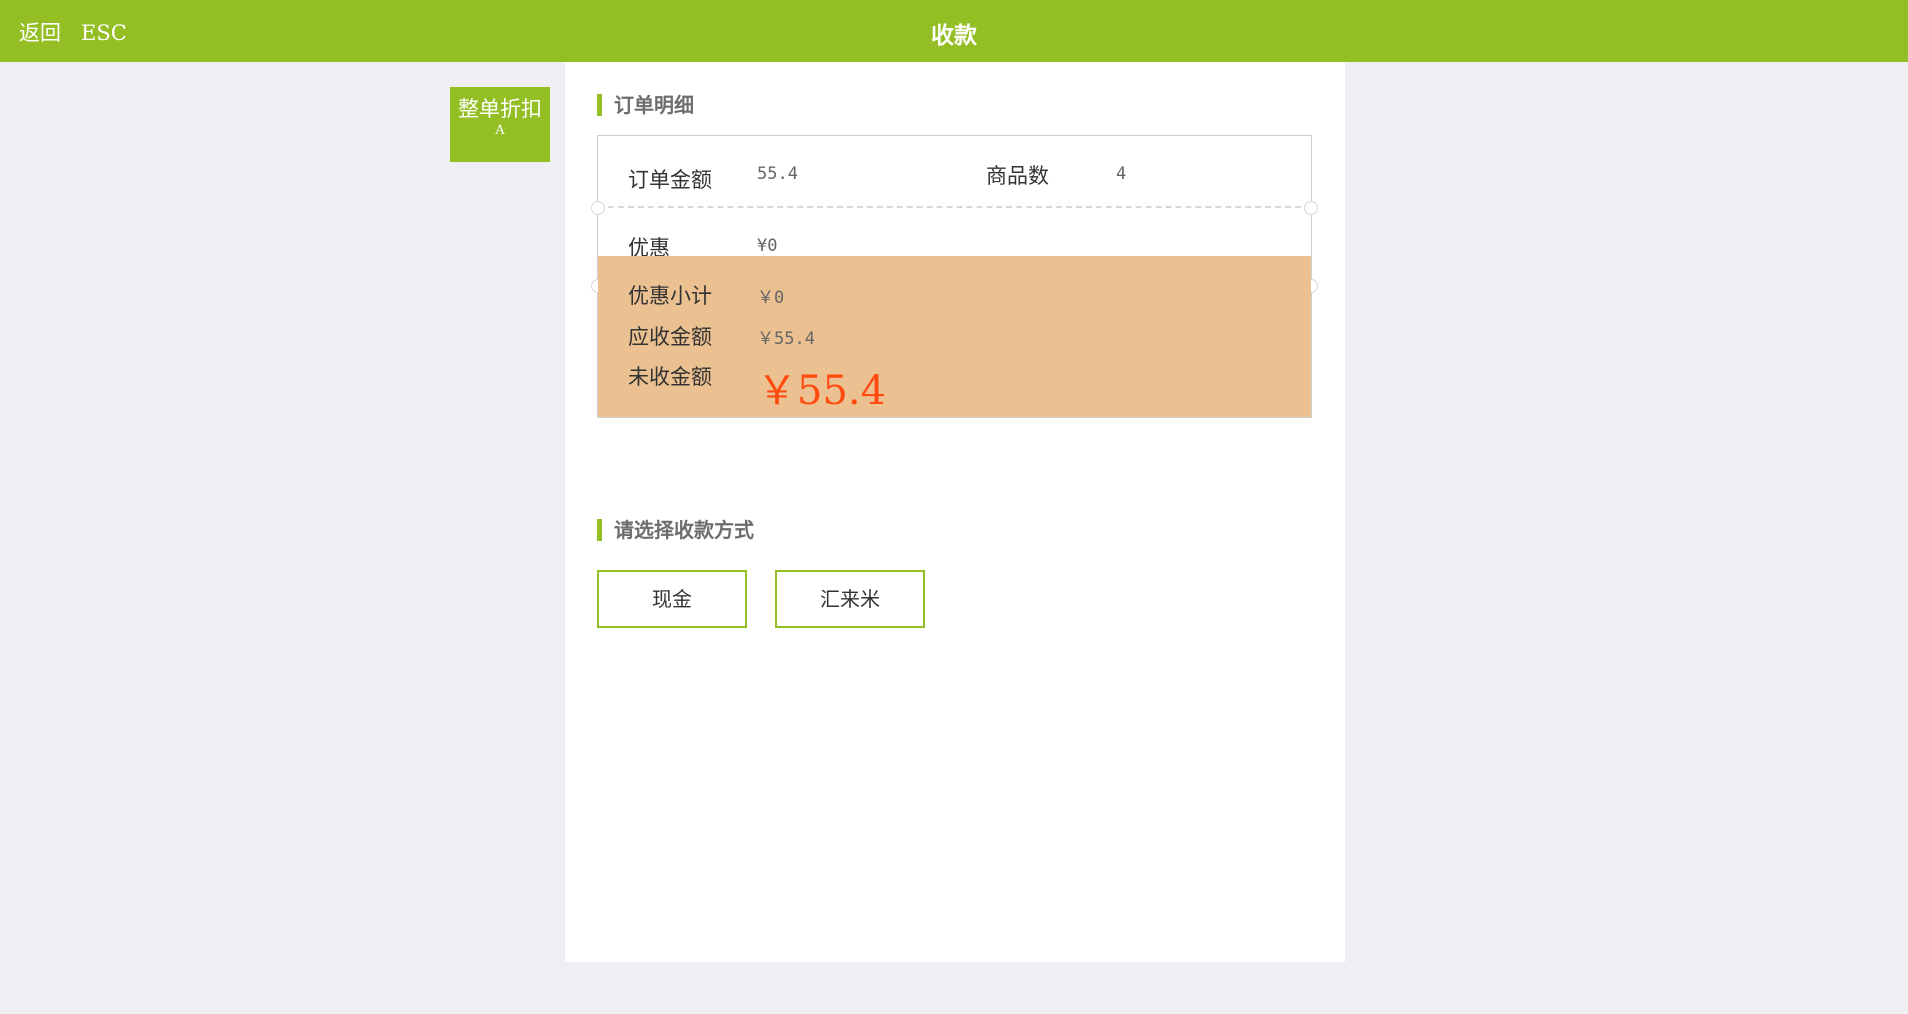 The height and width of the screenshot is (1014, 1908). What do you see at coordinates (1121, 174) in the screenshot?
I see `item-count-value: 4` at bounding box center [1121, 174].